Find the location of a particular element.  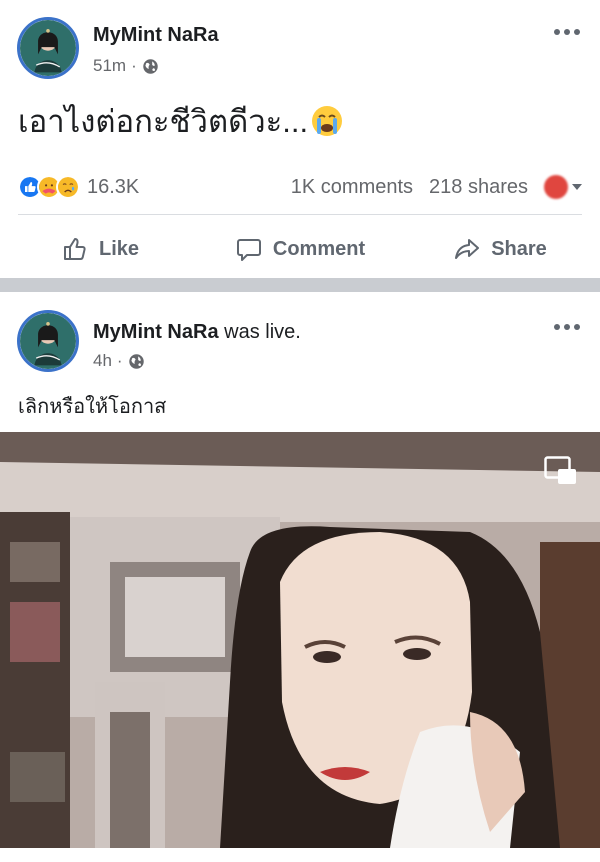

post-meta: 4h · is located at coordinates (119, 361).